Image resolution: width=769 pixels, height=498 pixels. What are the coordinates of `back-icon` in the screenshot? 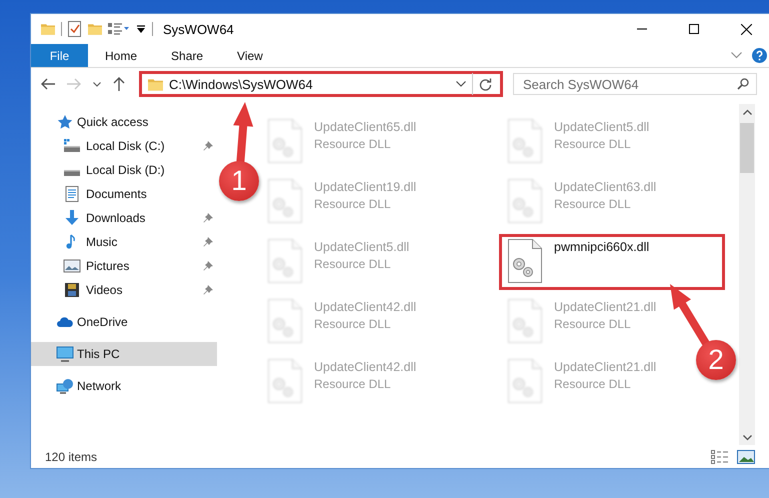 It's located at (48, 84).